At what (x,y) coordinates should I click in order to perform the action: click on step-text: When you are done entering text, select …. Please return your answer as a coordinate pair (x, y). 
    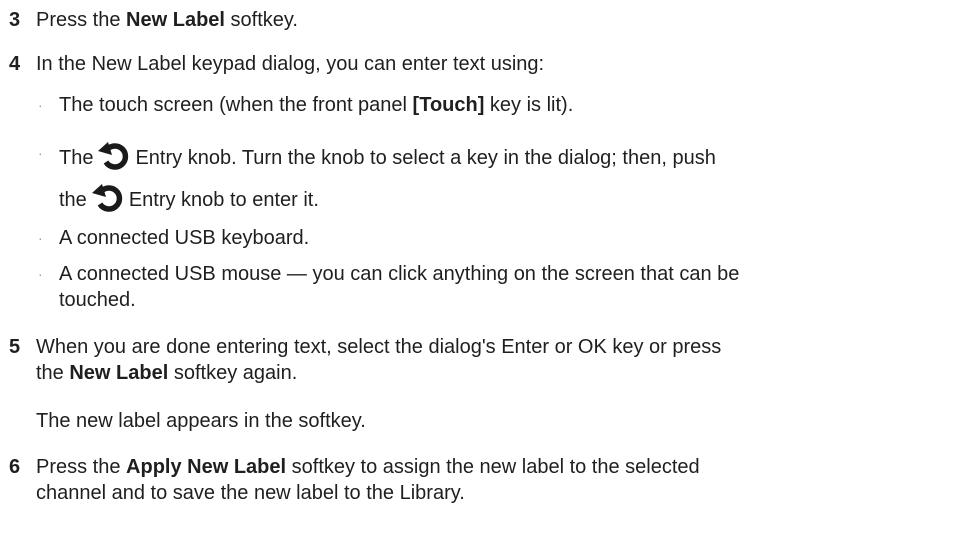
    Looking at the image, I should click on (379, 347).